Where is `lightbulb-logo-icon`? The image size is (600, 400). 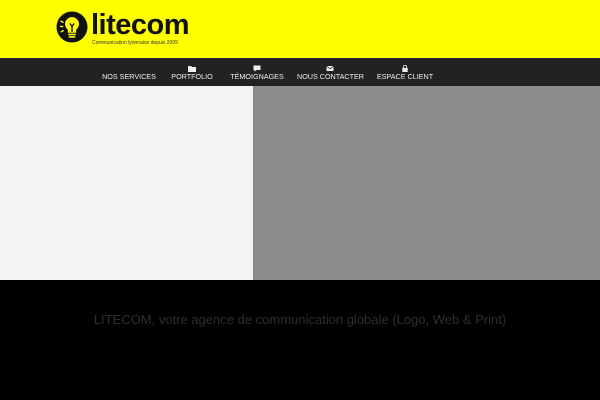
lightbulb-logo-icon is located at coordinates (72, 27).